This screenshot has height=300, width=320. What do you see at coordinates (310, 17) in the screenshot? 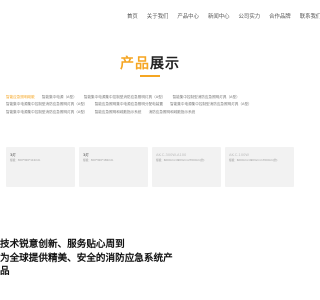
I see `nav-item-contact: 联系我们` at bounding box center [310, 17].